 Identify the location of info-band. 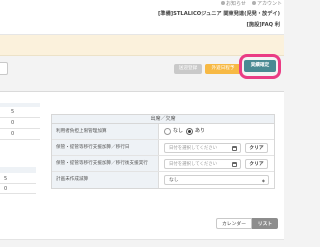
(142, 45).